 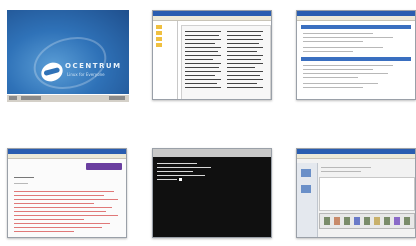 What do you see at coordinates (356, 55) in the screenshot?
I see `thumbnail-web-form` at bounding box center [356, 55].